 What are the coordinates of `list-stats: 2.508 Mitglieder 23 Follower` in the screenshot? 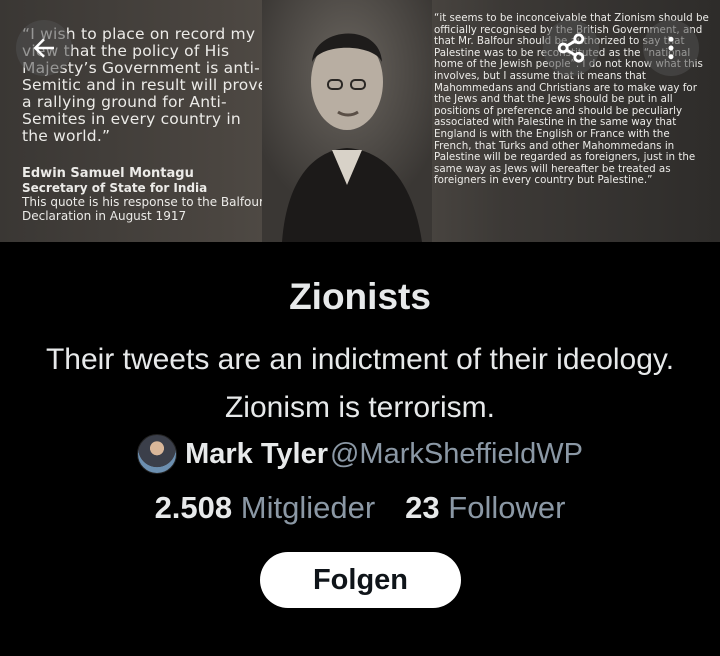 It's located at (360, 508).